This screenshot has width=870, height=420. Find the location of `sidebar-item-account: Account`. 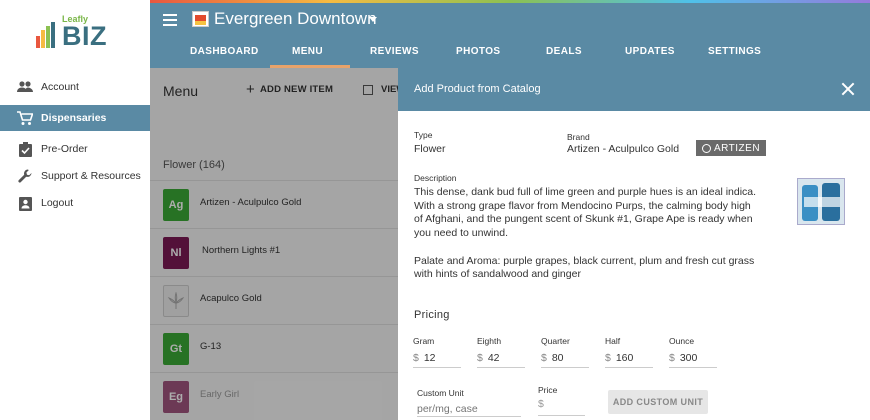

sidebar-item-account: Account is located at coordinates (75, 87).